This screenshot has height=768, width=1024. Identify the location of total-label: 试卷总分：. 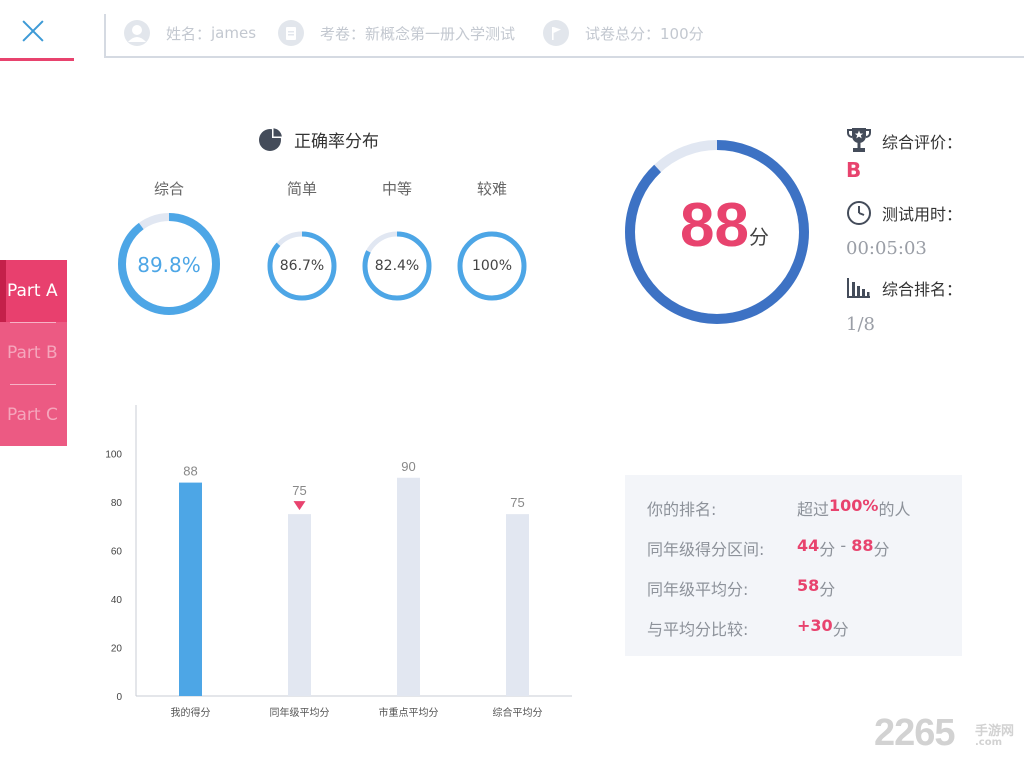
(623, 33).